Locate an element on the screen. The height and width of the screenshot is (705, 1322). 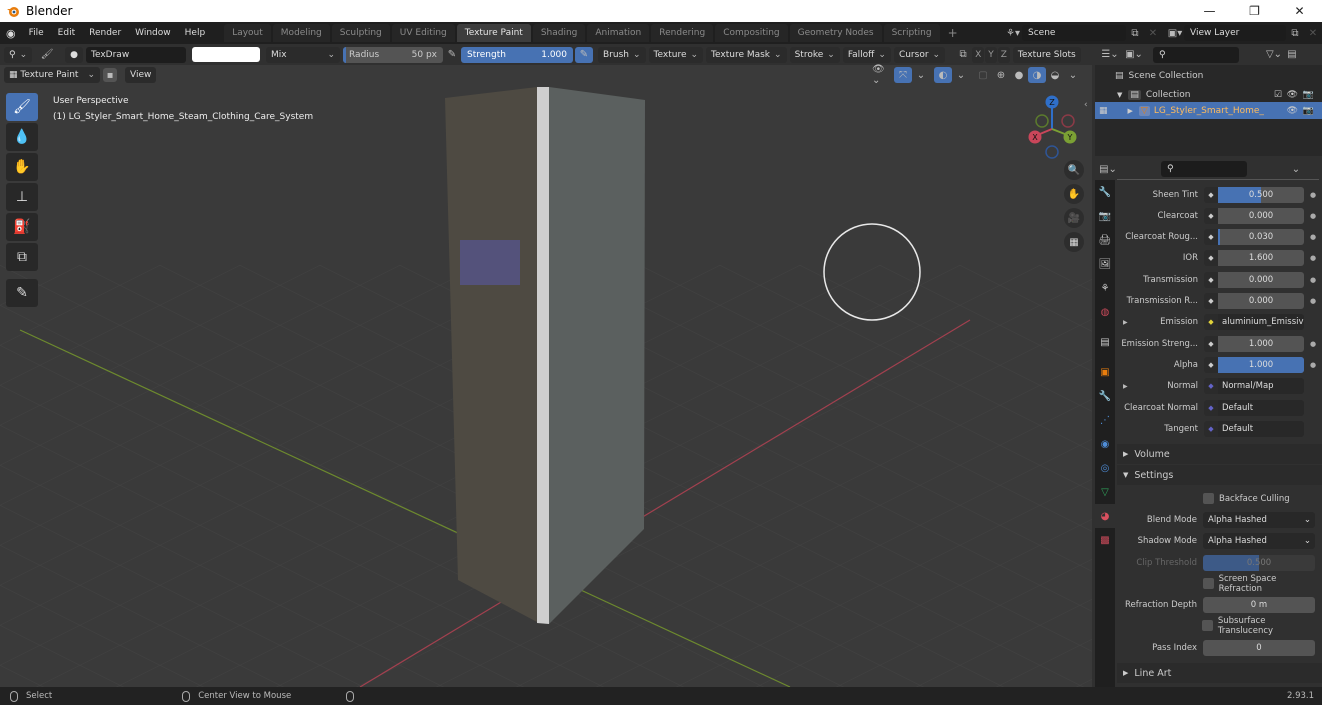
menu-edit: Edit is located at coordinates (66, 33).